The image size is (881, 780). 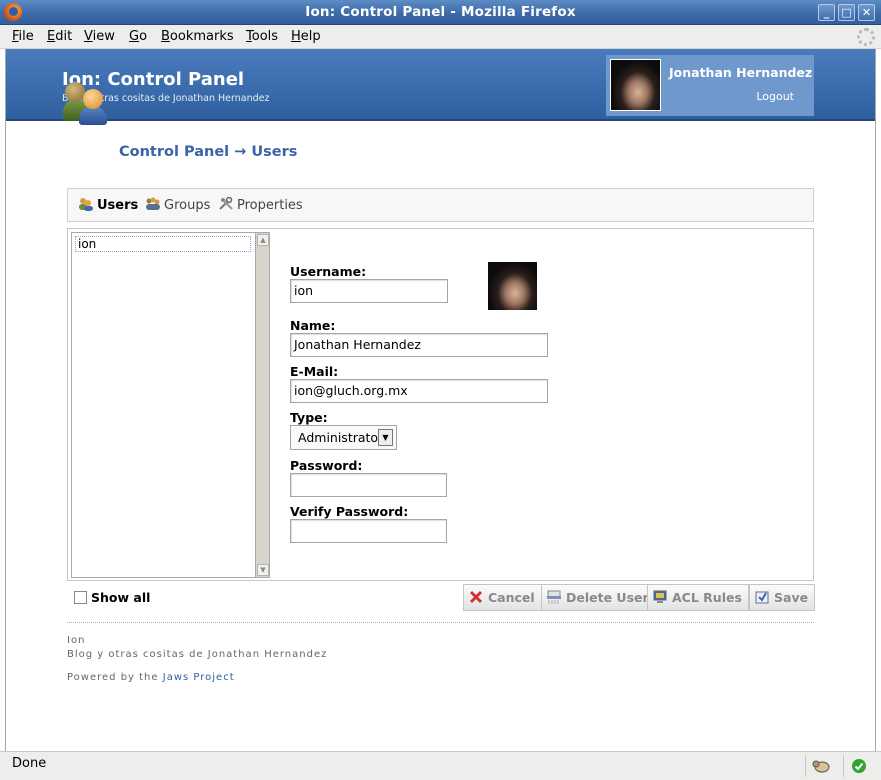 I want to click on delete-user-button: Delete User, so click(x=598, y=597).